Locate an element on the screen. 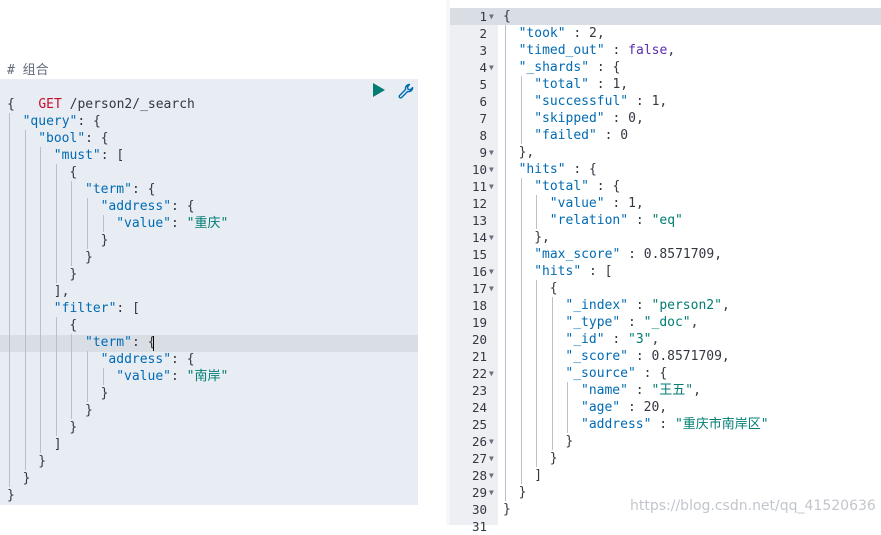  code-token: { is located at coordinates (73, 325).